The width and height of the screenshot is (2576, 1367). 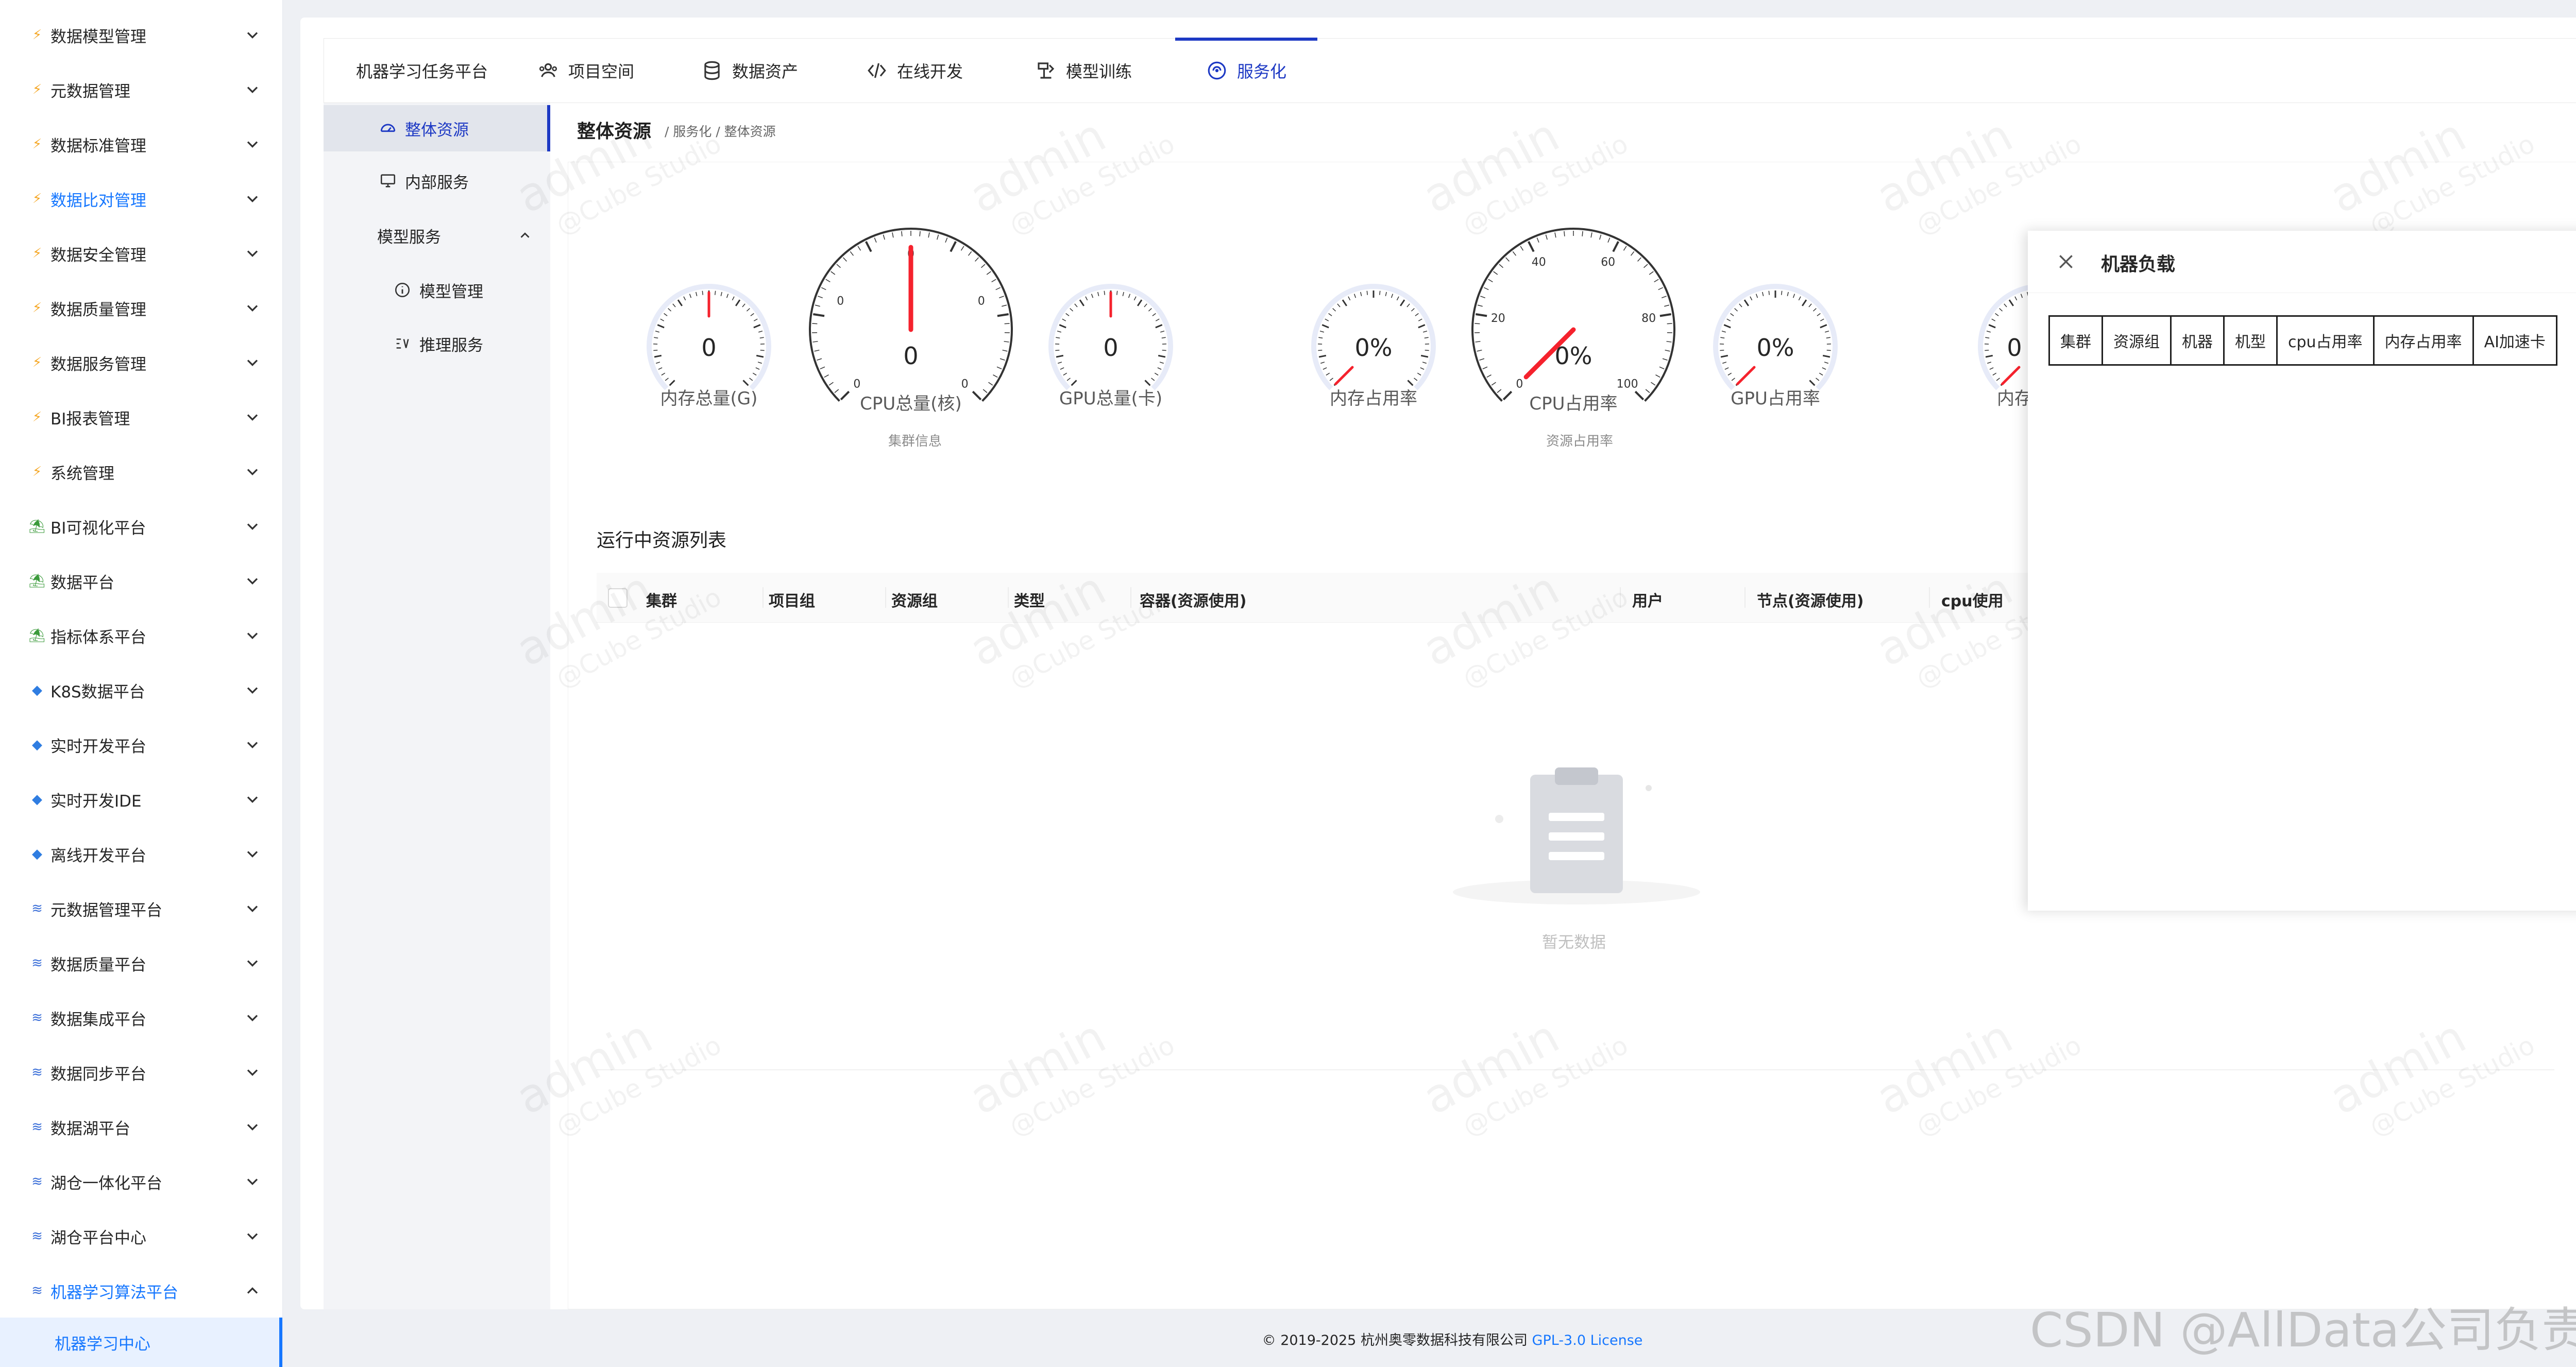 I want to click on sidebar-item-label: BI报表管理, so click(x=90, y=419).